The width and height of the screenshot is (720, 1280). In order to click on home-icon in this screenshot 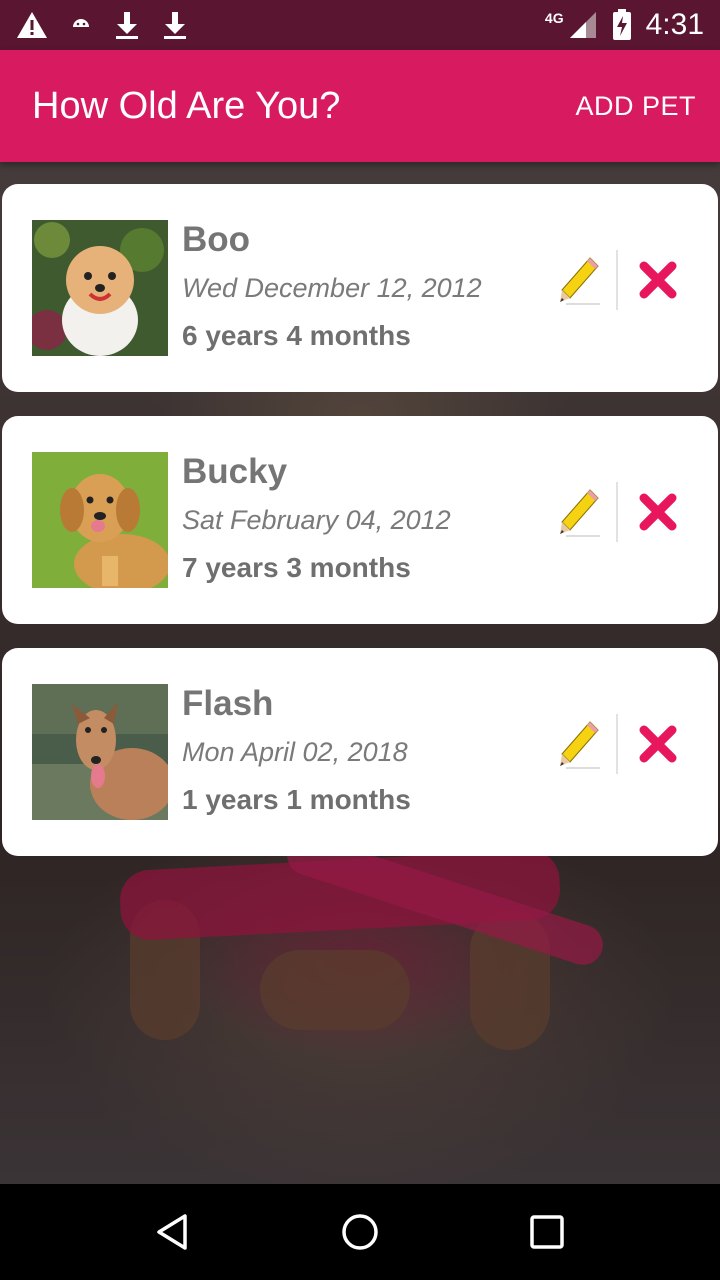, I will do `click(360, 1232)`.